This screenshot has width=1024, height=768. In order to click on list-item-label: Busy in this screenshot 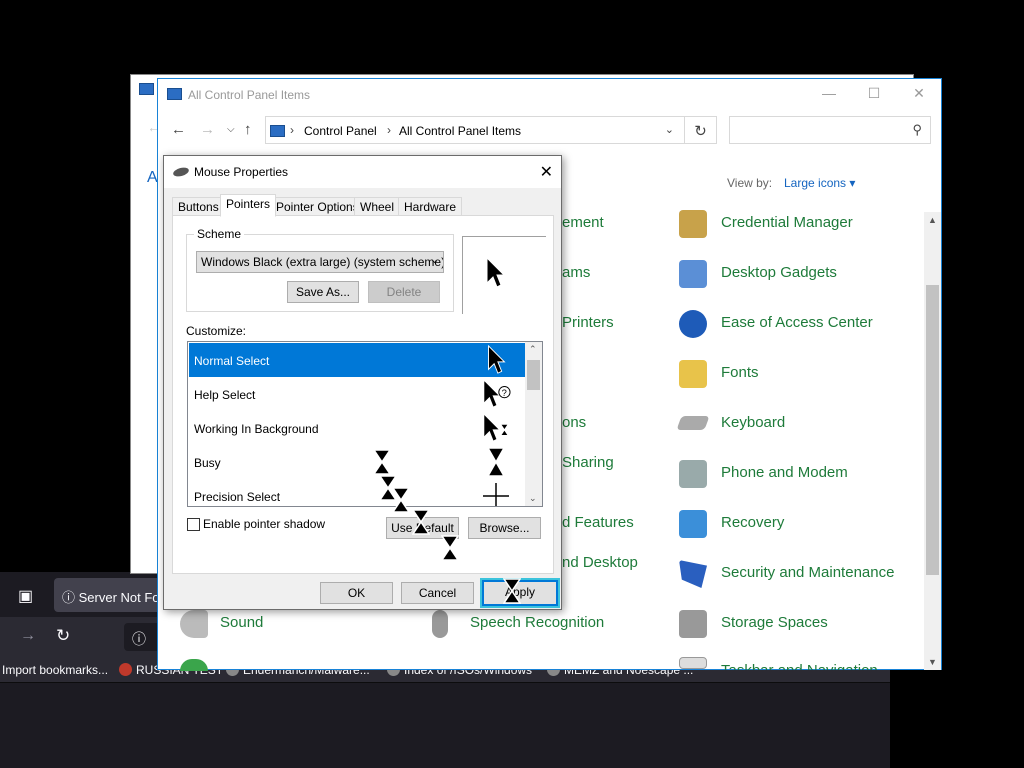, I will do `click(207, 463)`.